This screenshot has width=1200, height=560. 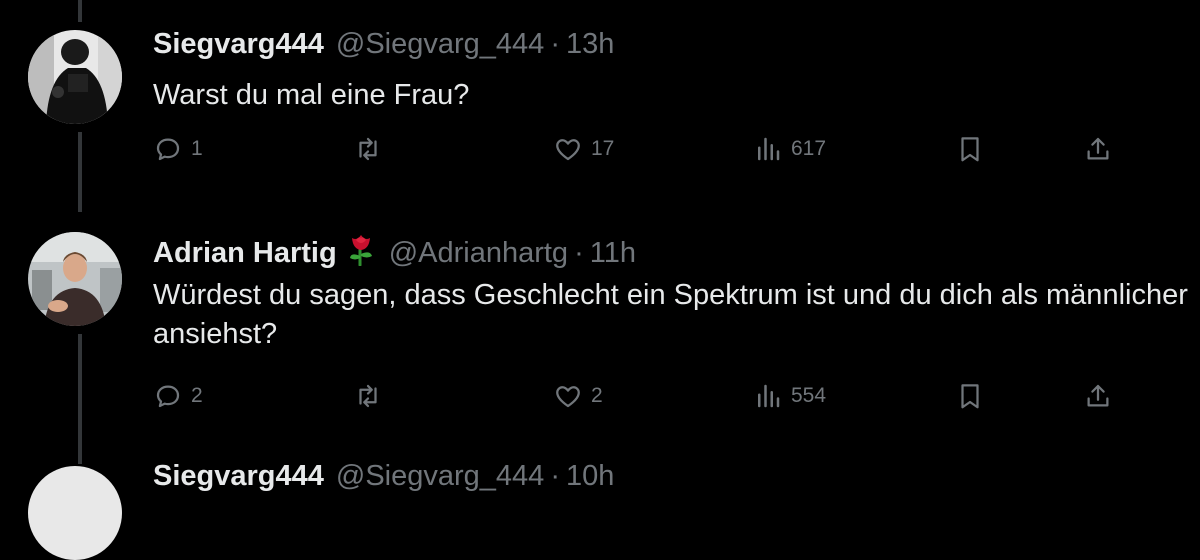 I want to click on like-button: 2, so click(x=578, y=396).